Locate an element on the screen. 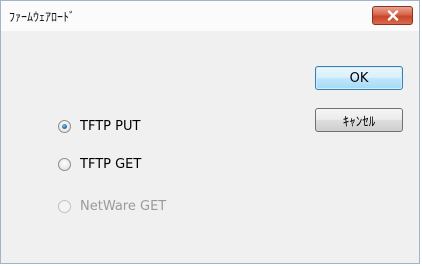  ok-button: OK is located at coordinates (359, 78).